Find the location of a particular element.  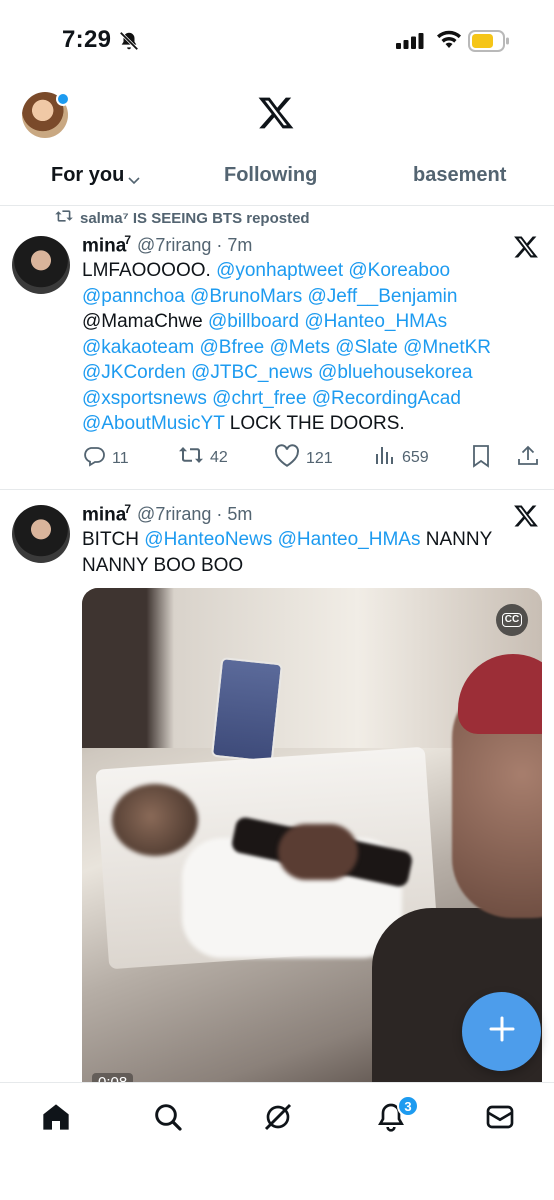

tweet-text-line: @pannchoa @BrunoMars @Jeff__Benjamin is located at coordinates (307, 297).